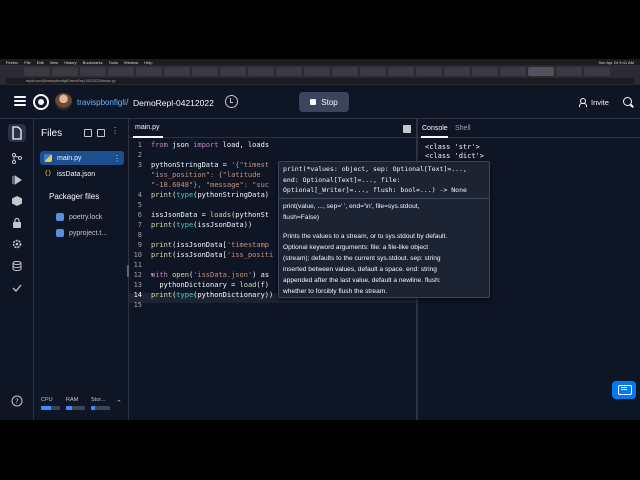 Image resolution: width=640 pixels, height=480 pixels. I want to click on files-resize-handle, so click(128, 271).